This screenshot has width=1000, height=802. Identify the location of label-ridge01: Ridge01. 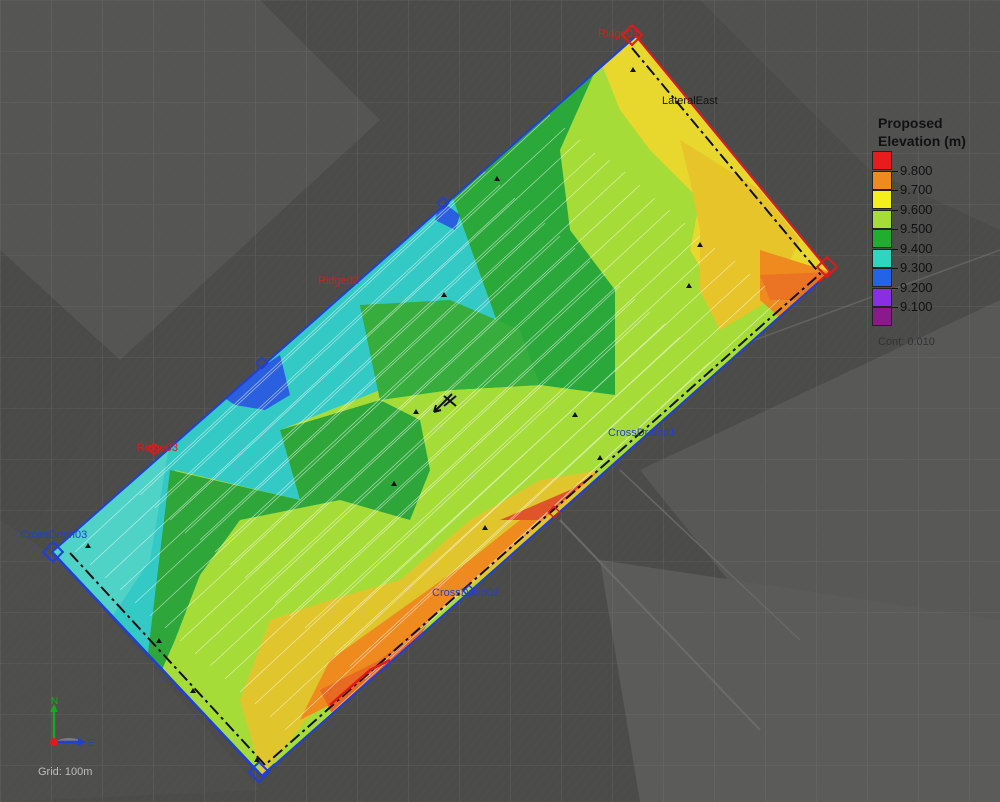
(618, 34).